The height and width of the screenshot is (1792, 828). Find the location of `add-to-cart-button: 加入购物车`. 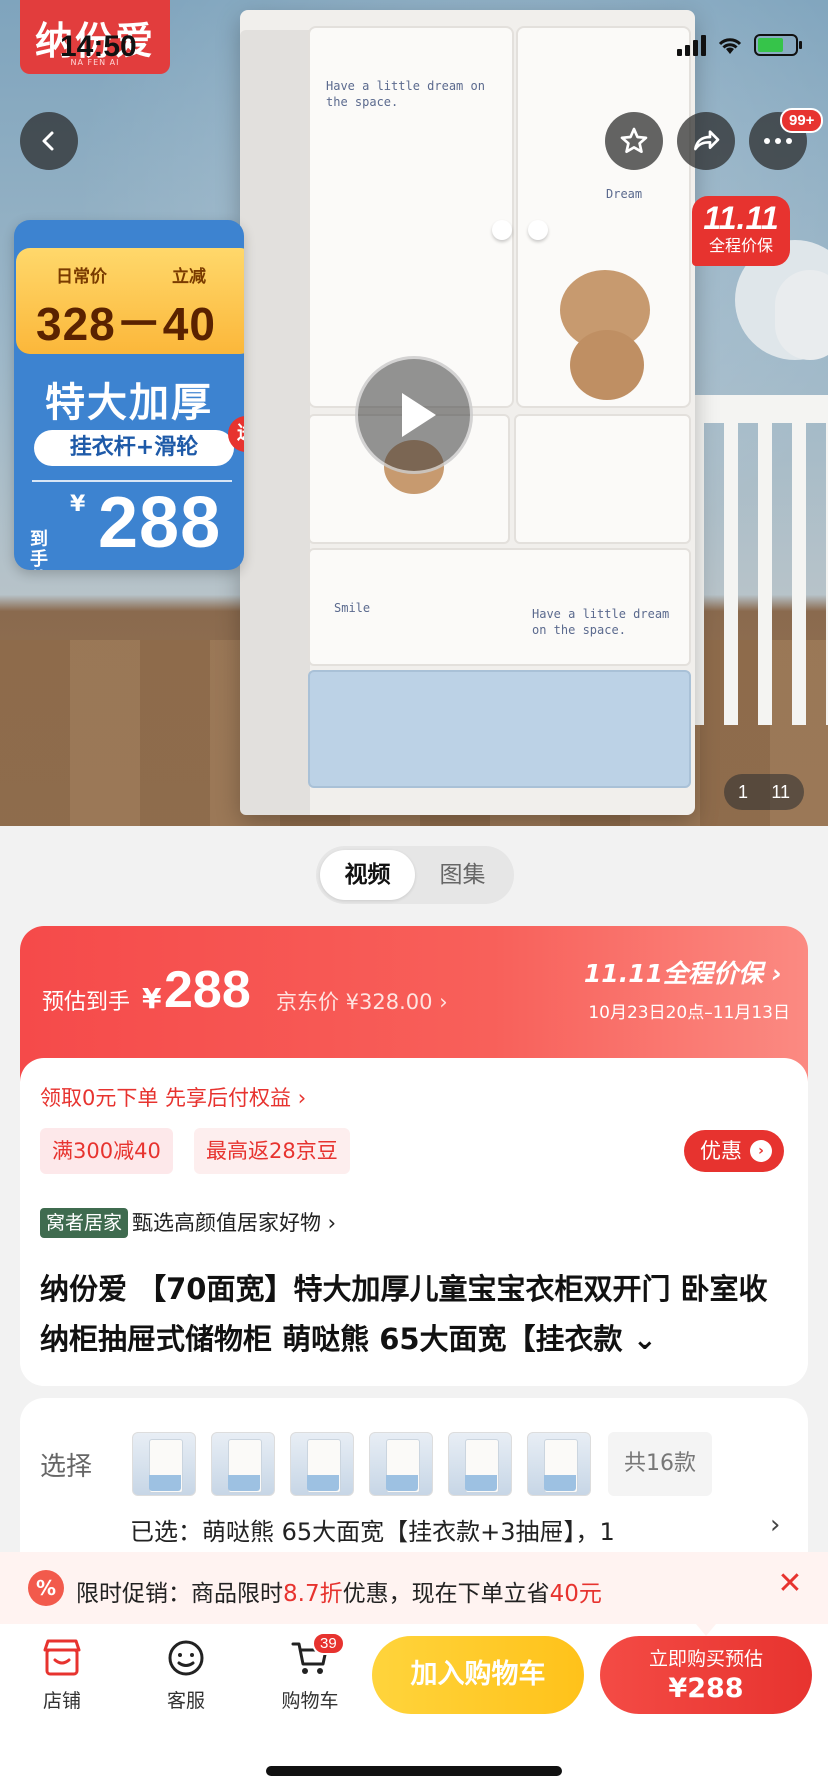

add-to-cart-button: 加入购物车 is located at coordinates (478, 1675).